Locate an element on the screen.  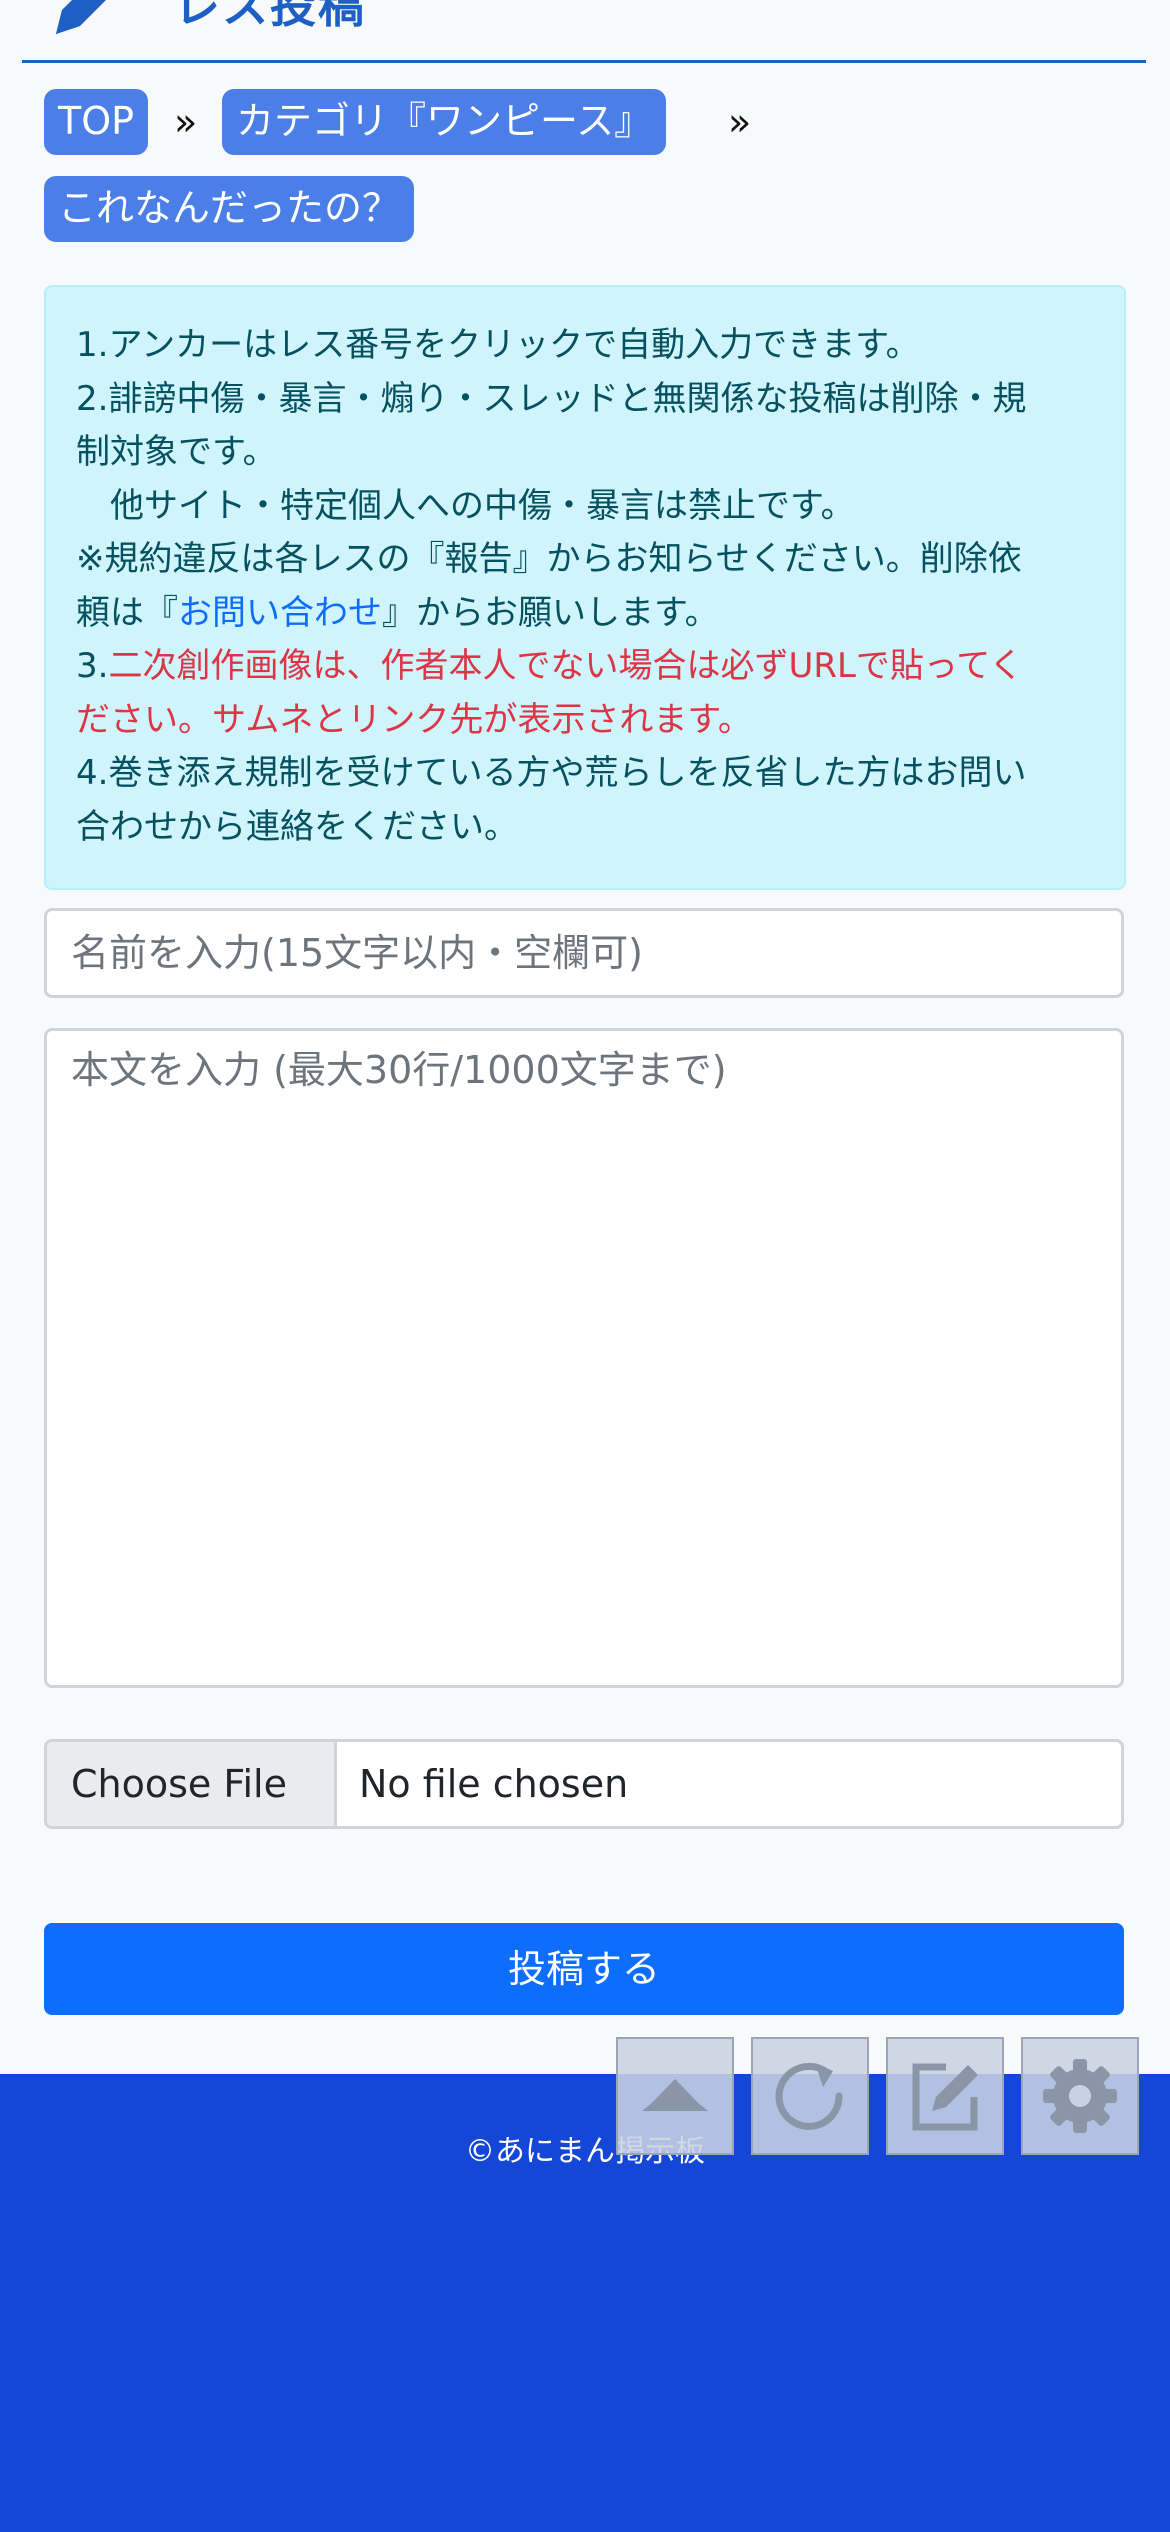
notice-line: 4.巻き添え規制を受けている方や荒らしを反省した方はお問い is located at coordinates (551, 773).